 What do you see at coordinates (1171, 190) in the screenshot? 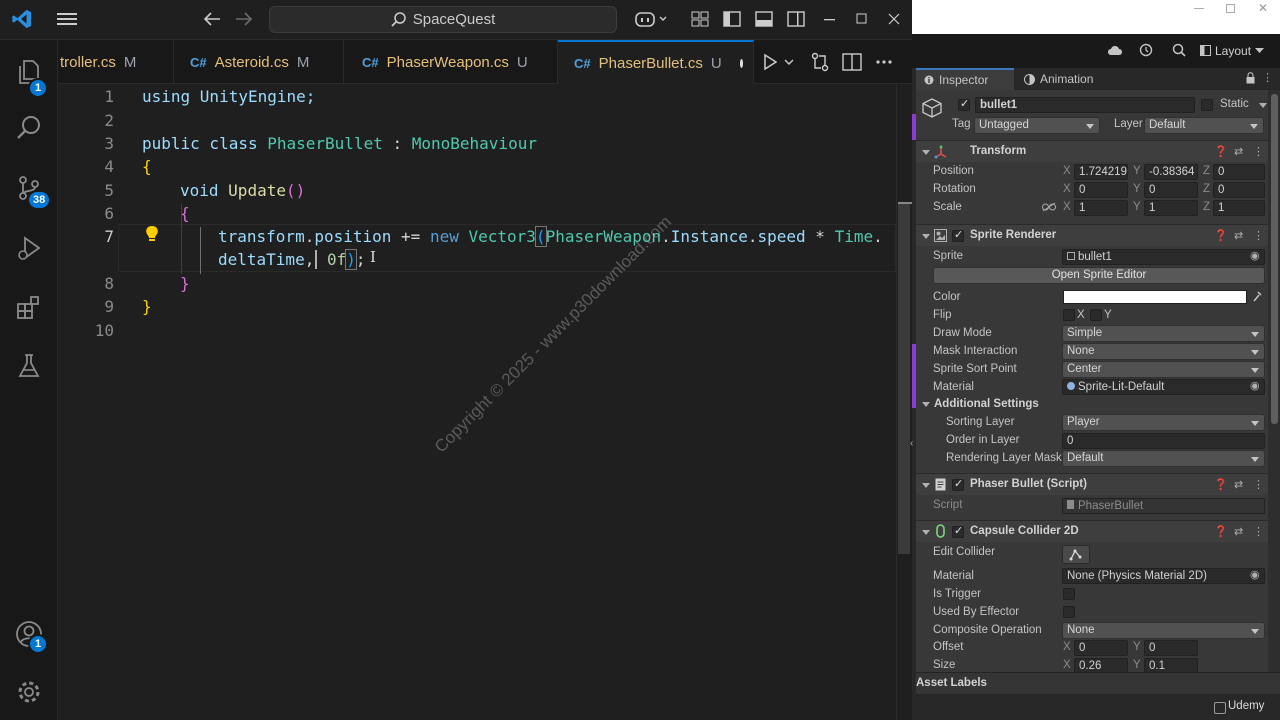
I see `rotation-y-field: 0` at bounding box center [1171, 190].